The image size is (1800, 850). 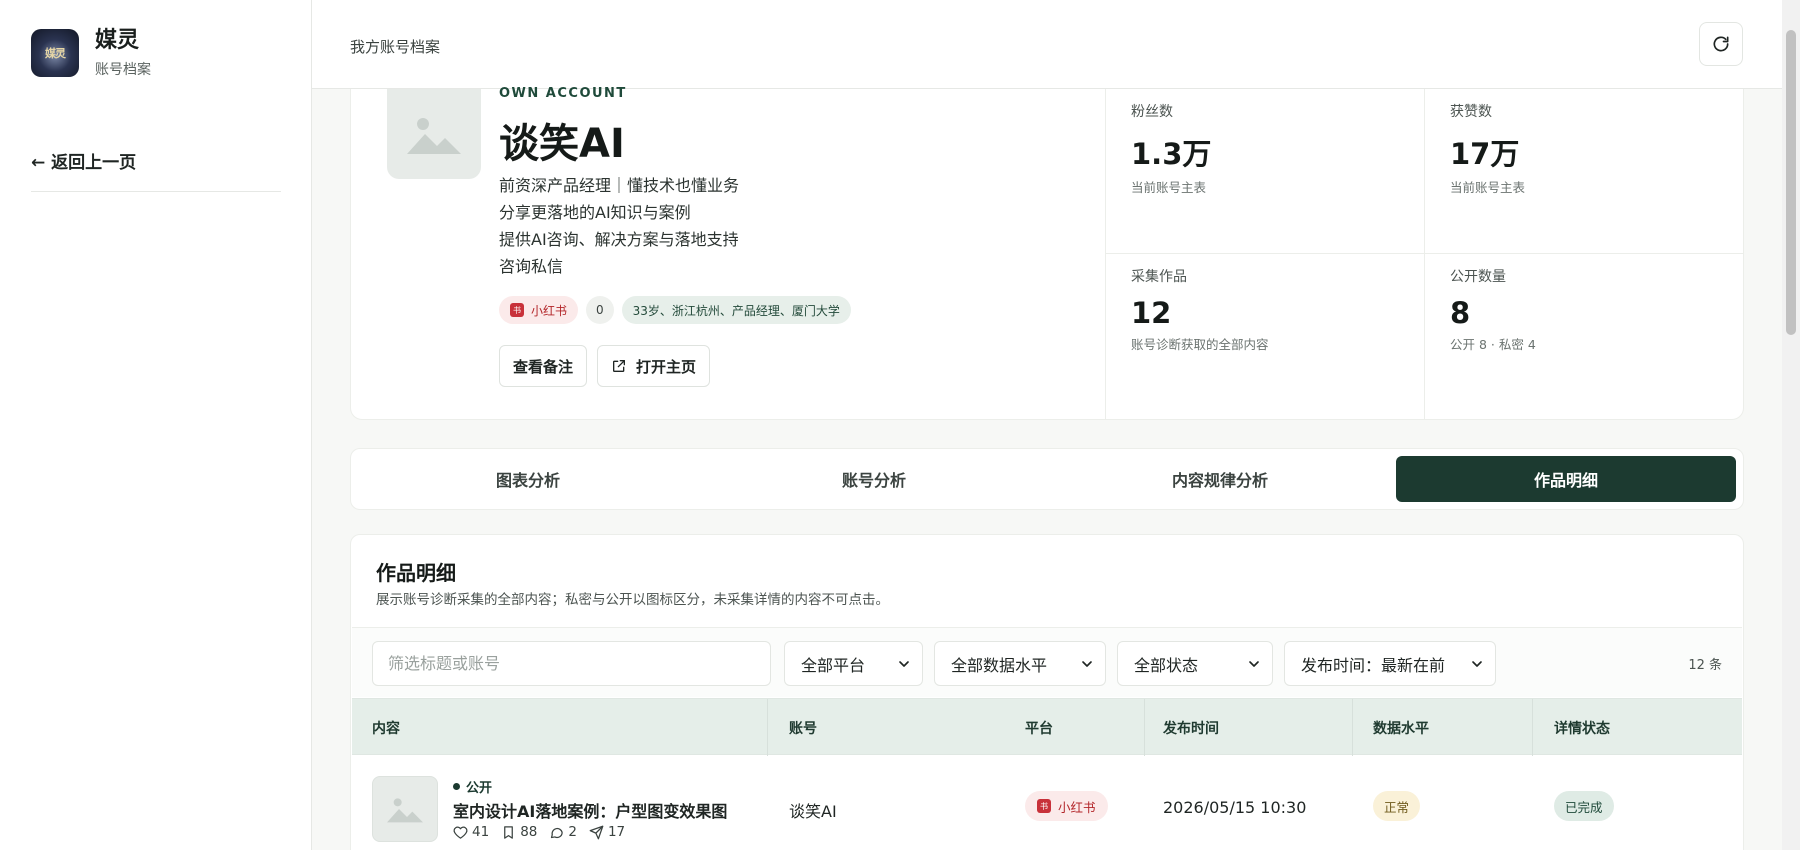 What do you see at coordinates (833, 665) in the screenshot?
I see `platform-select-value: 全部平台` at bounding box center [833, 665].